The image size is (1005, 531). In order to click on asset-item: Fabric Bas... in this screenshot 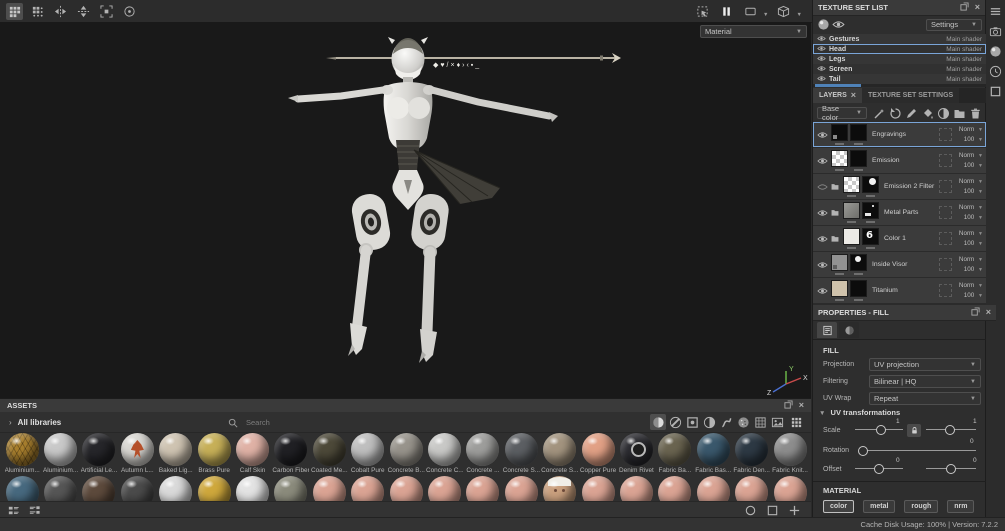, I will do `click(713, 453)`.